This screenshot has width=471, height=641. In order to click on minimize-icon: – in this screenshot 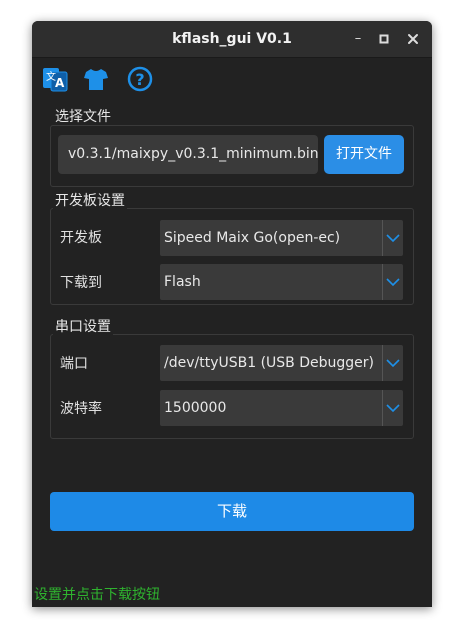, I will do `click(358, 39)`.